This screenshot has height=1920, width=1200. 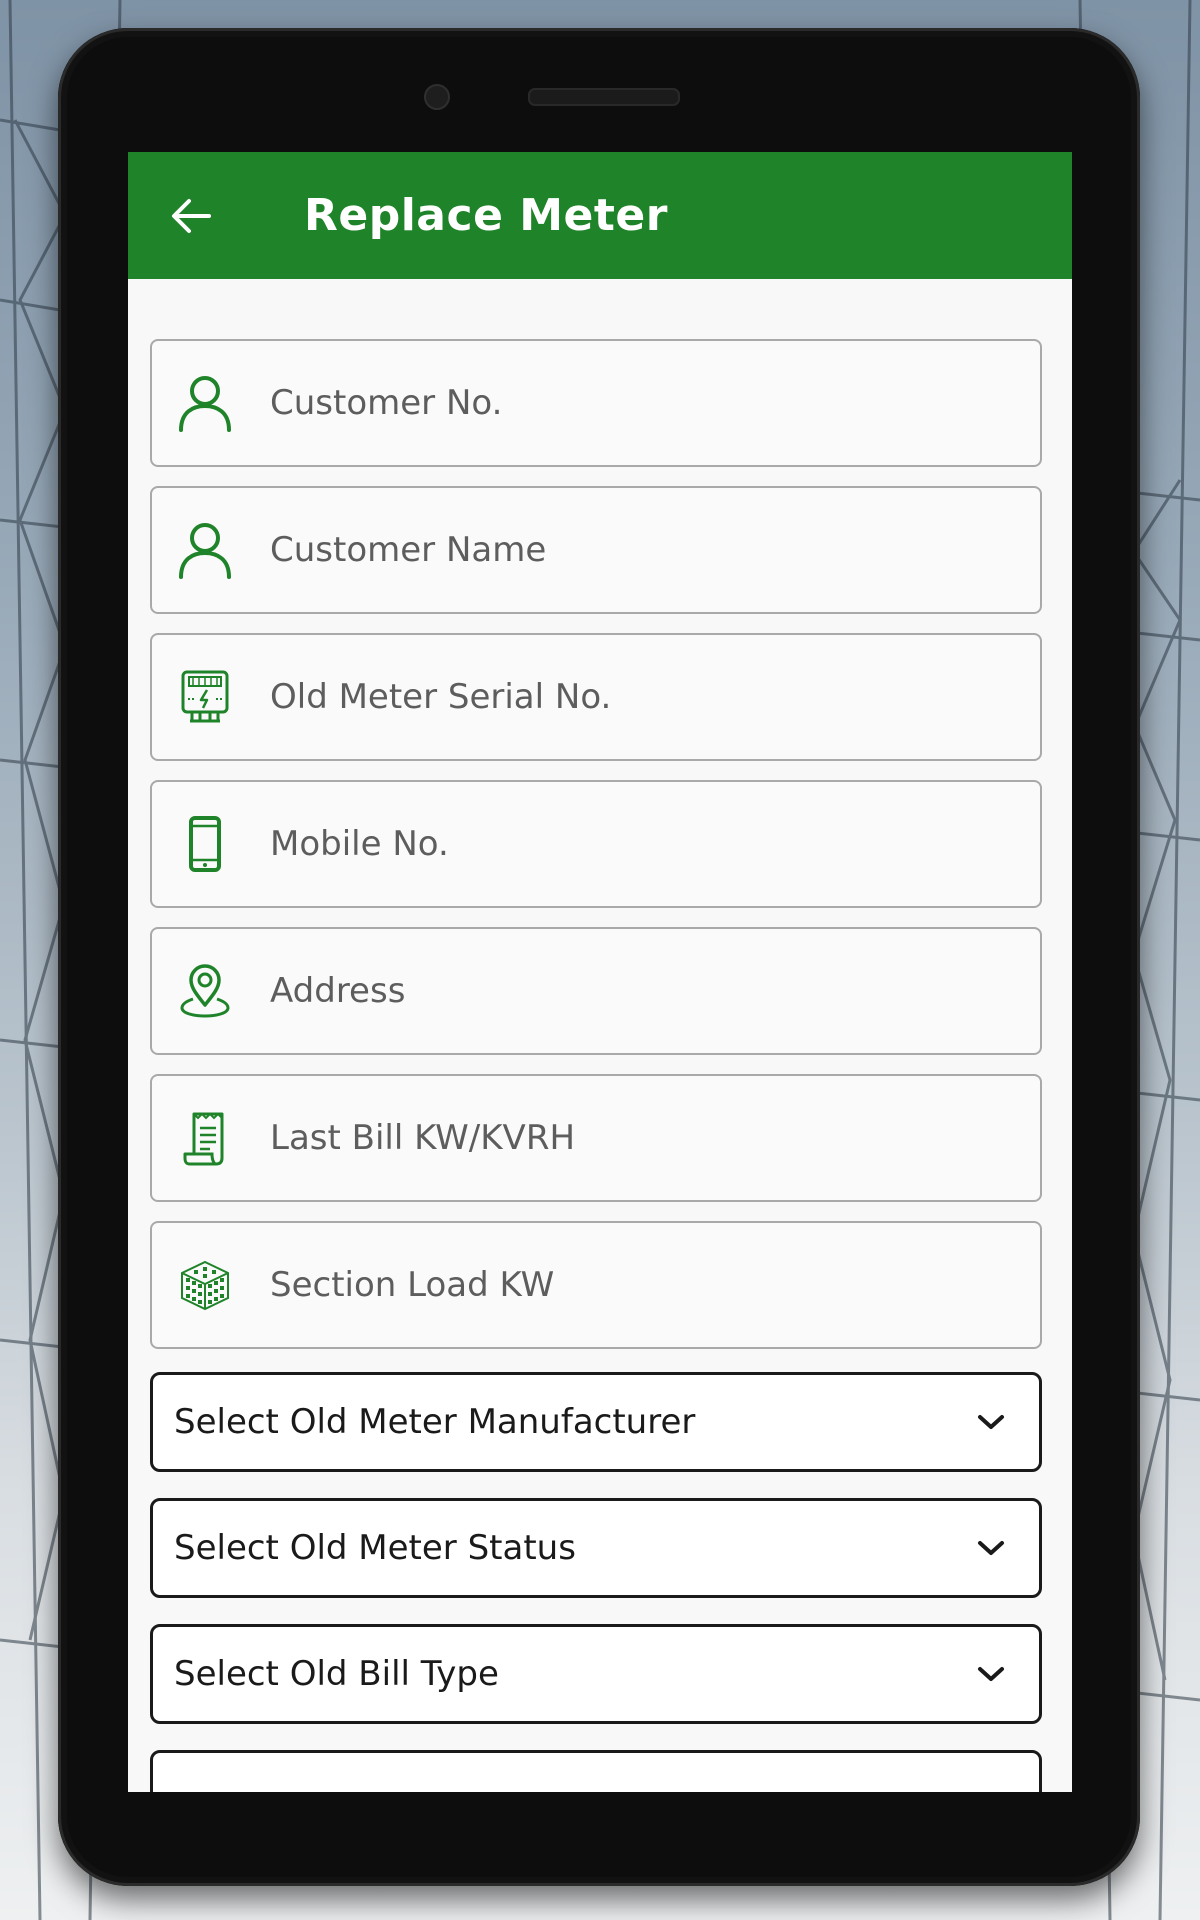 What do you see at coordinates (205, 1138) in the screenshot?
I see `receipt-icon` at bounding box center [205, 1138].